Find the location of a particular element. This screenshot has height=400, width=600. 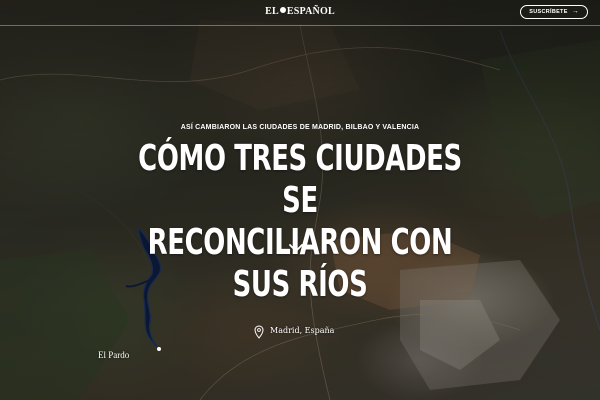

chevron-down-icon is located at coordinates (296, 248).